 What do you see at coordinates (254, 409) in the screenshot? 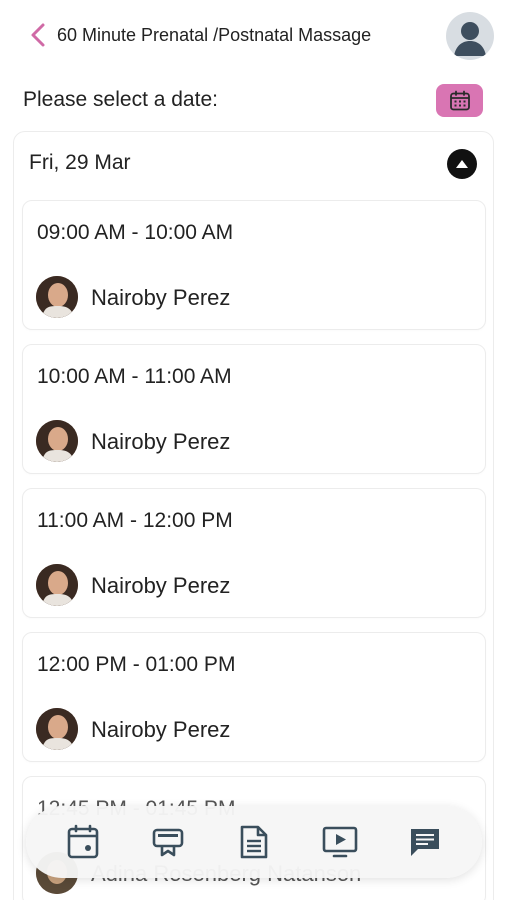
I see `time-slot: 10:00 AM - 11:00 AM Nairoby Perez` at bounding box center [254, 409].